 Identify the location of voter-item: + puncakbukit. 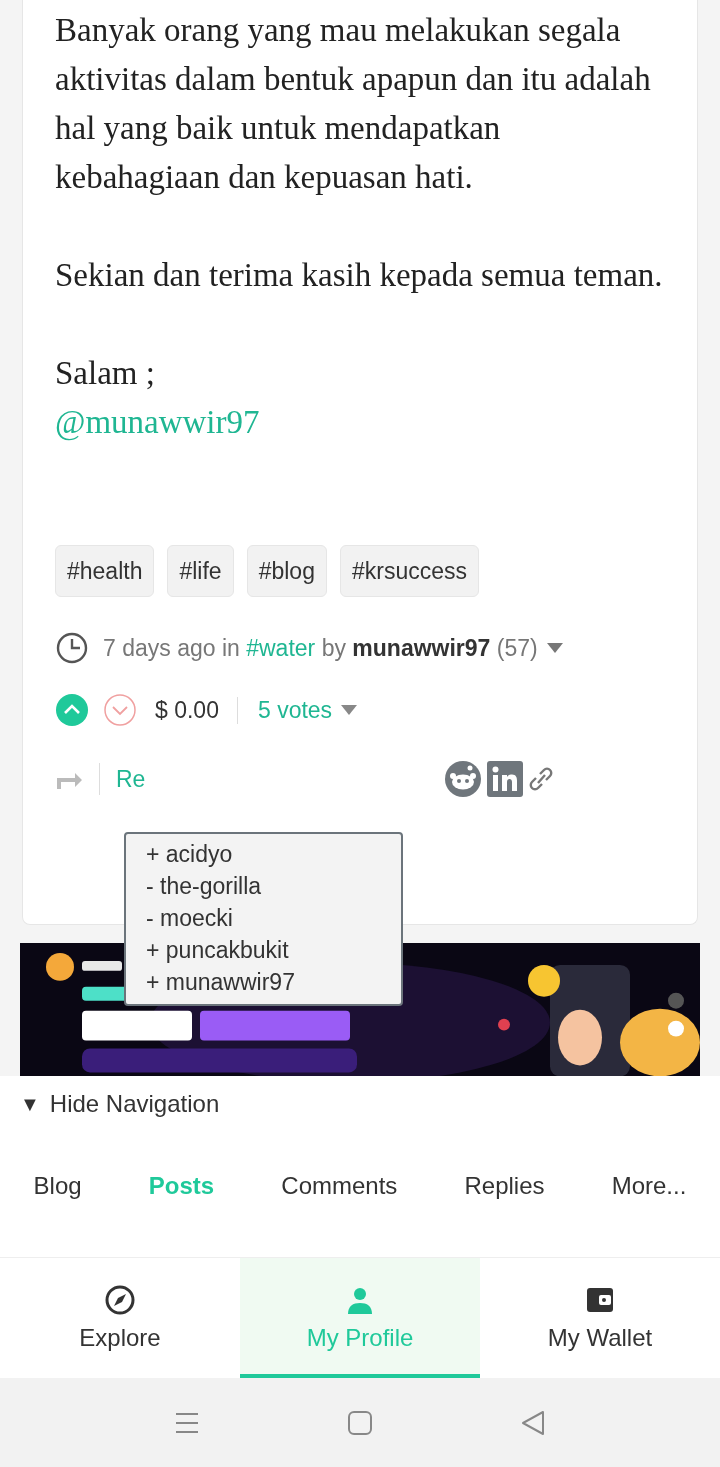
(218, 950).